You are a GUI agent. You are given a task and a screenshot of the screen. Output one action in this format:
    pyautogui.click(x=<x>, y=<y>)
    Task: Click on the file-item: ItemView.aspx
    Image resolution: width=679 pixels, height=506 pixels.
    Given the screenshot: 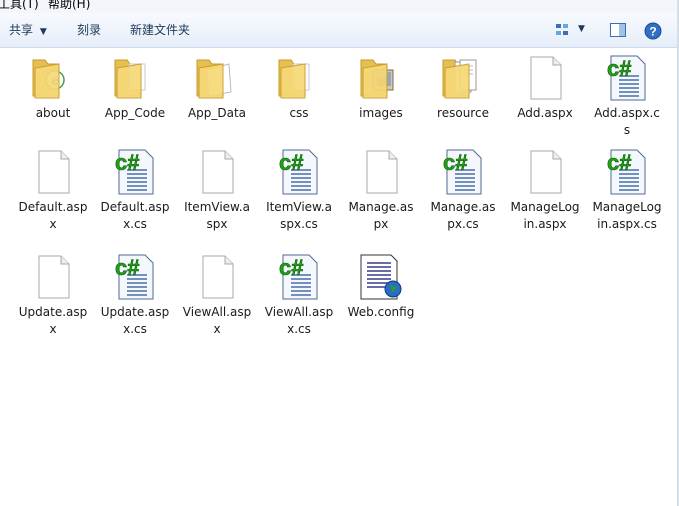 What is the action you would take?
    pyautogui.click(x=217, y=190)
    